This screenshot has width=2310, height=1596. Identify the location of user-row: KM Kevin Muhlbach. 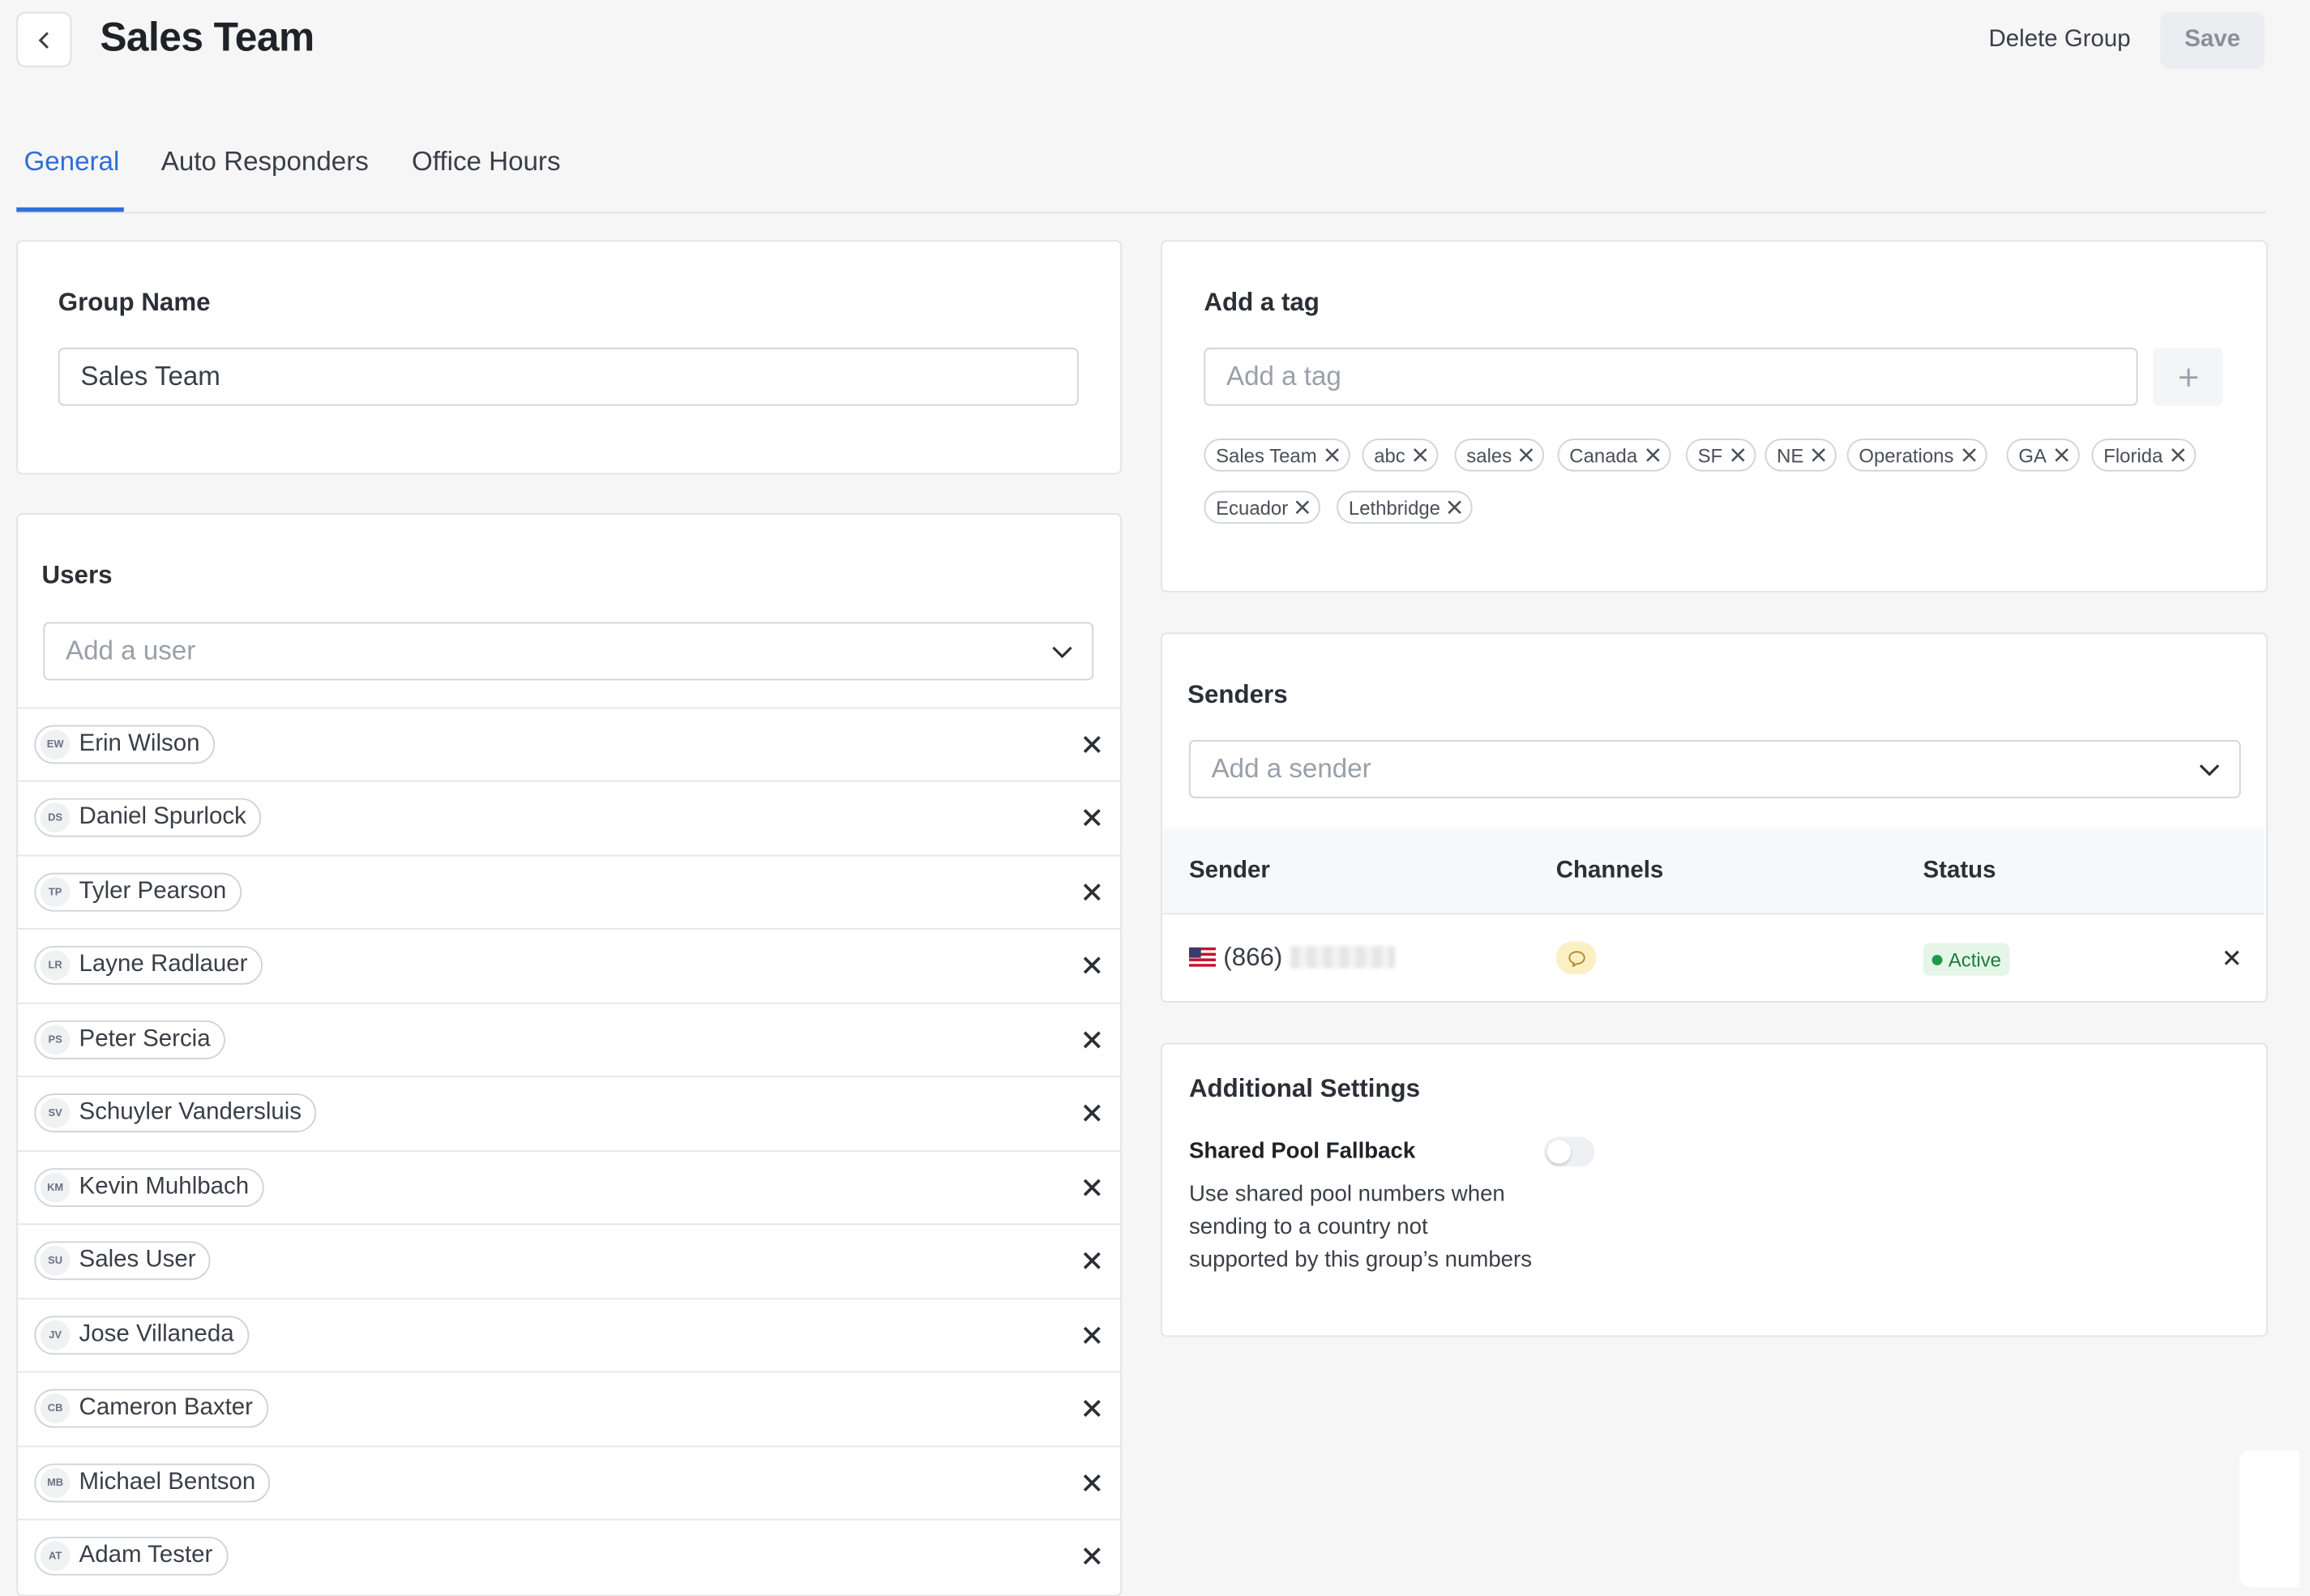
(569, 1186).